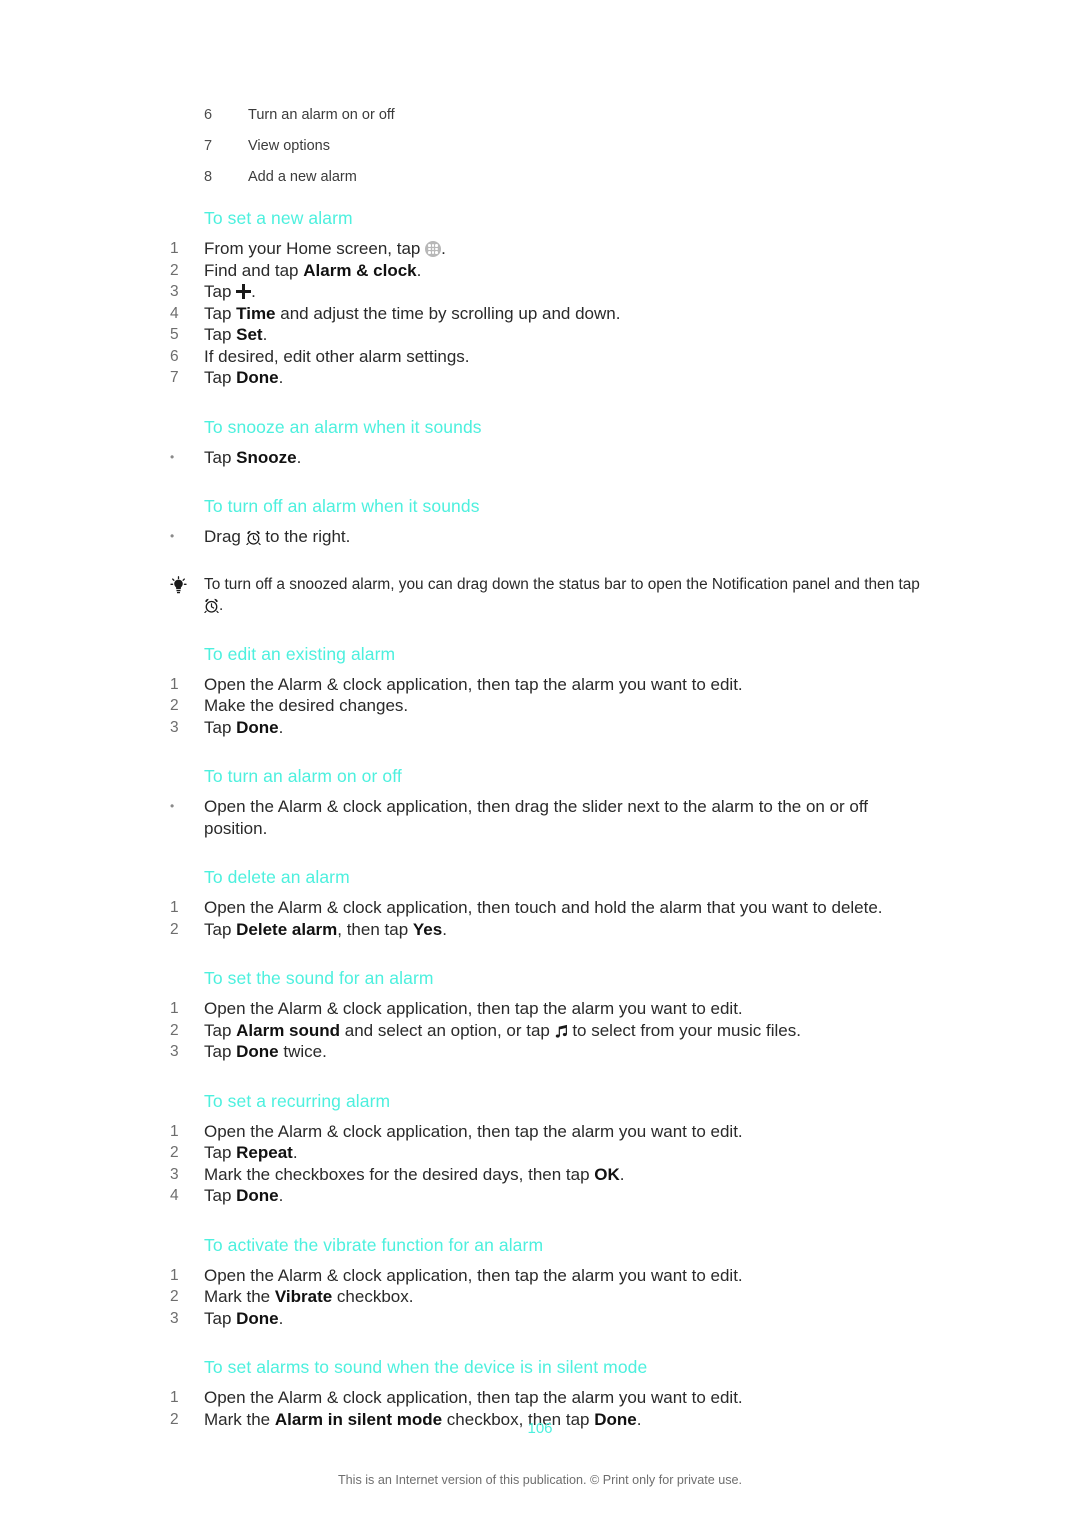 Image resolution: width=1080 pixels, height=1527 pixels. What do you see at coordinates (321, 115) in the screenshot?
I see `legend-label: Turn an alarm on or off` at bounding box center [321, 115].